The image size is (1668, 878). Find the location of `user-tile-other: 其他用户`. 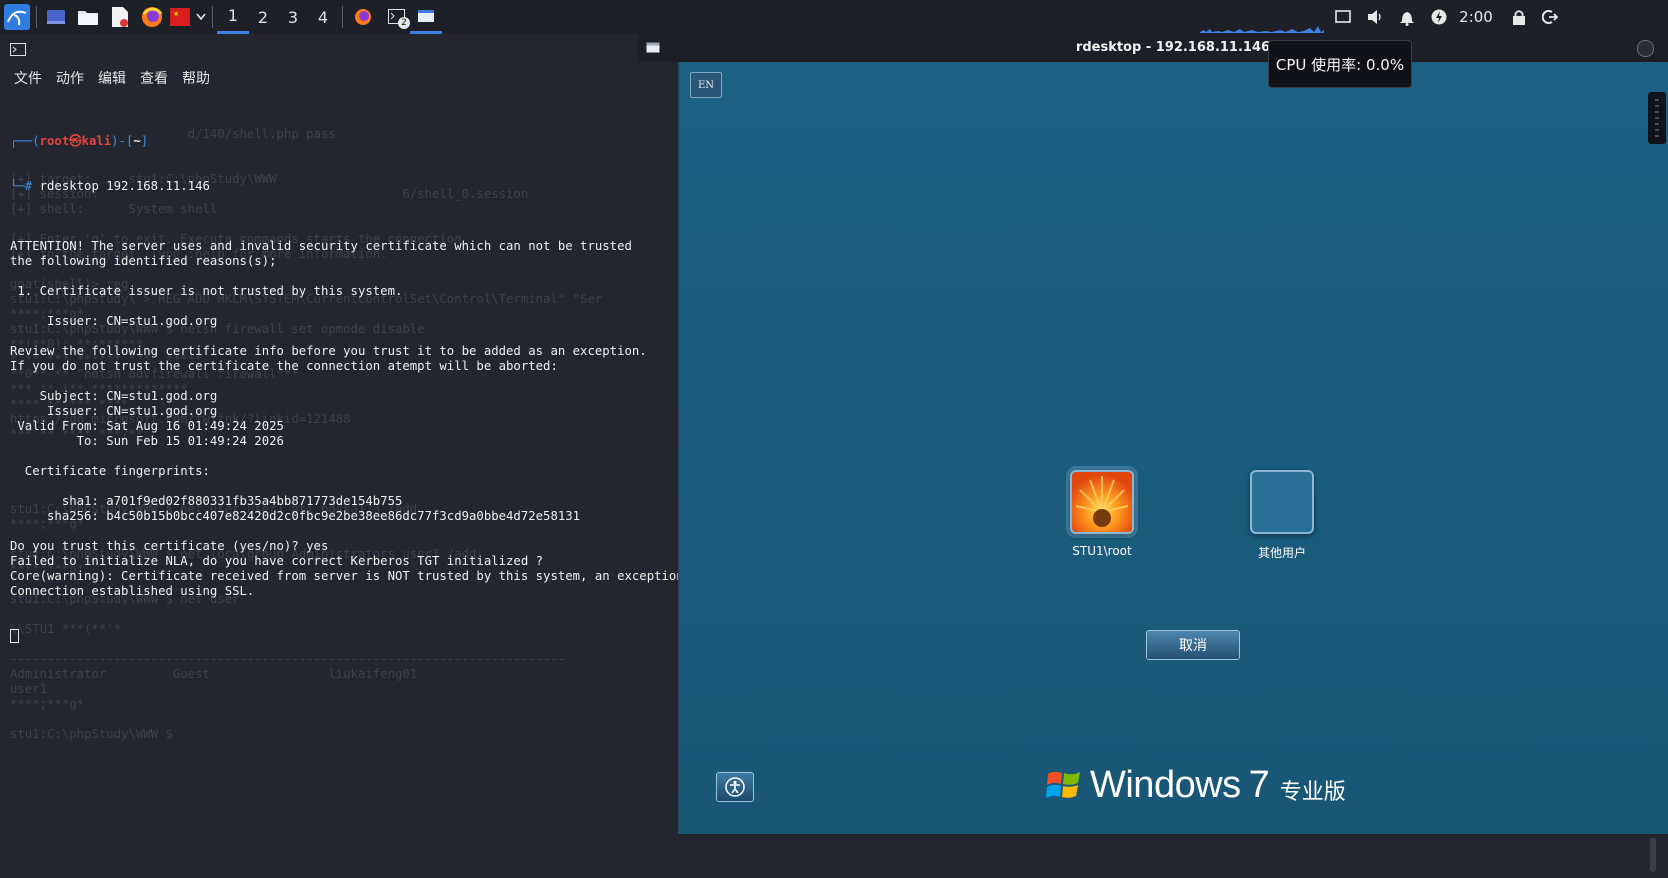

user-tile-other: 其他用户 is located at coordinates (1282, 515).